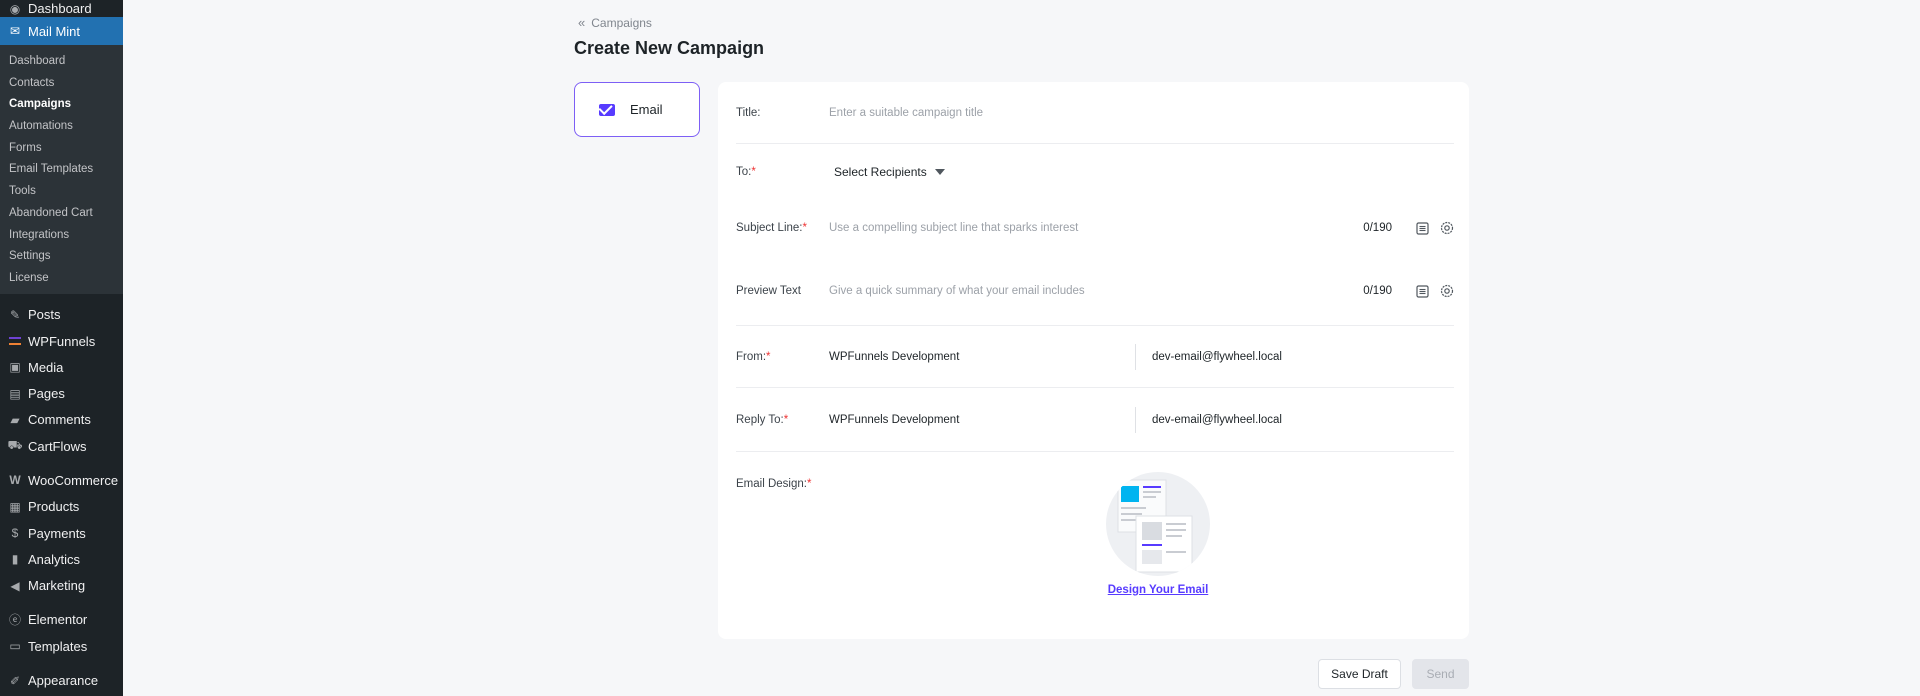 The height and width of the screenshot is (696, 1920). I want to click on sidebar-item-payments: $ Payments, so click(61, 533).